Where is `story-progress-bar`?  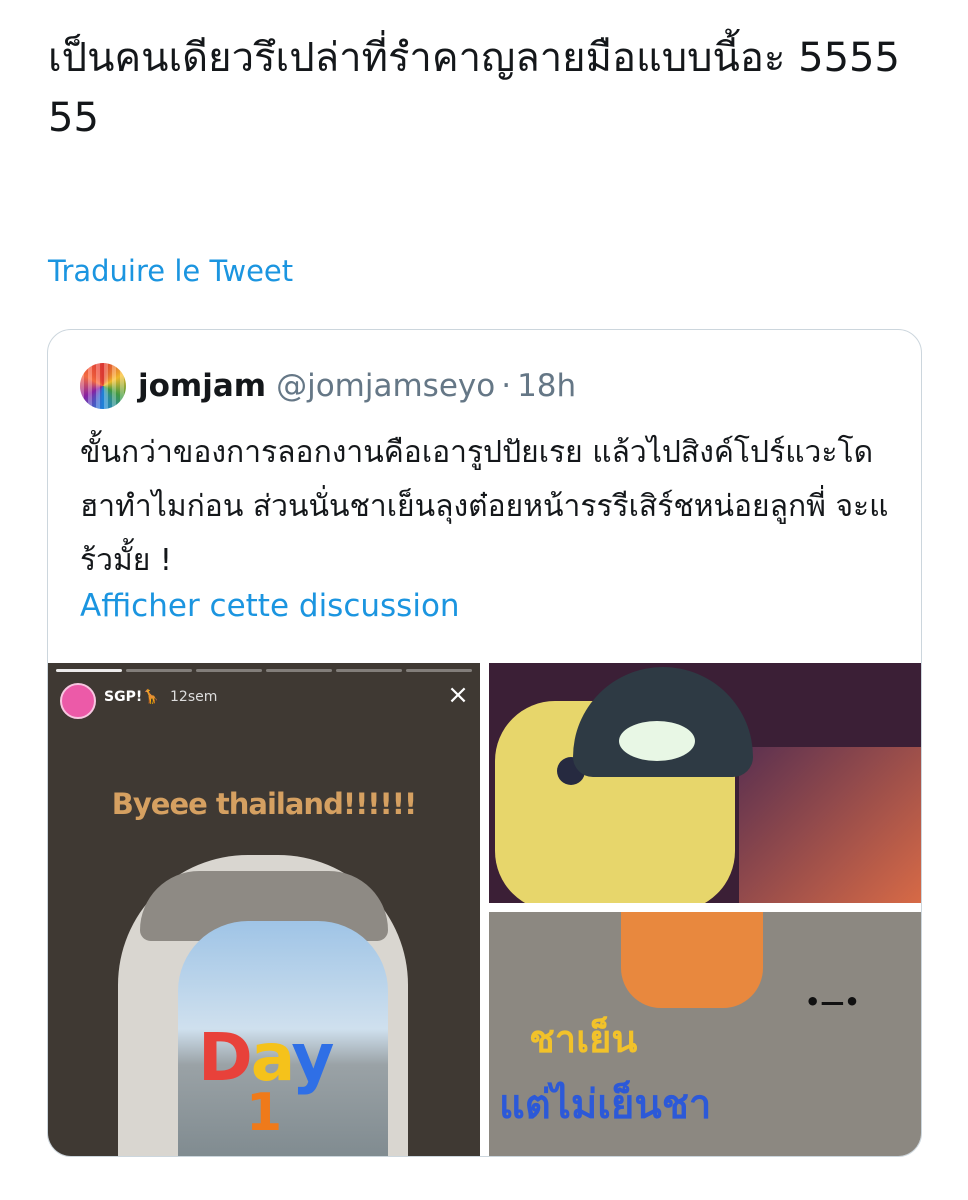
story-progress-bar is located at coordinates (264, 670).